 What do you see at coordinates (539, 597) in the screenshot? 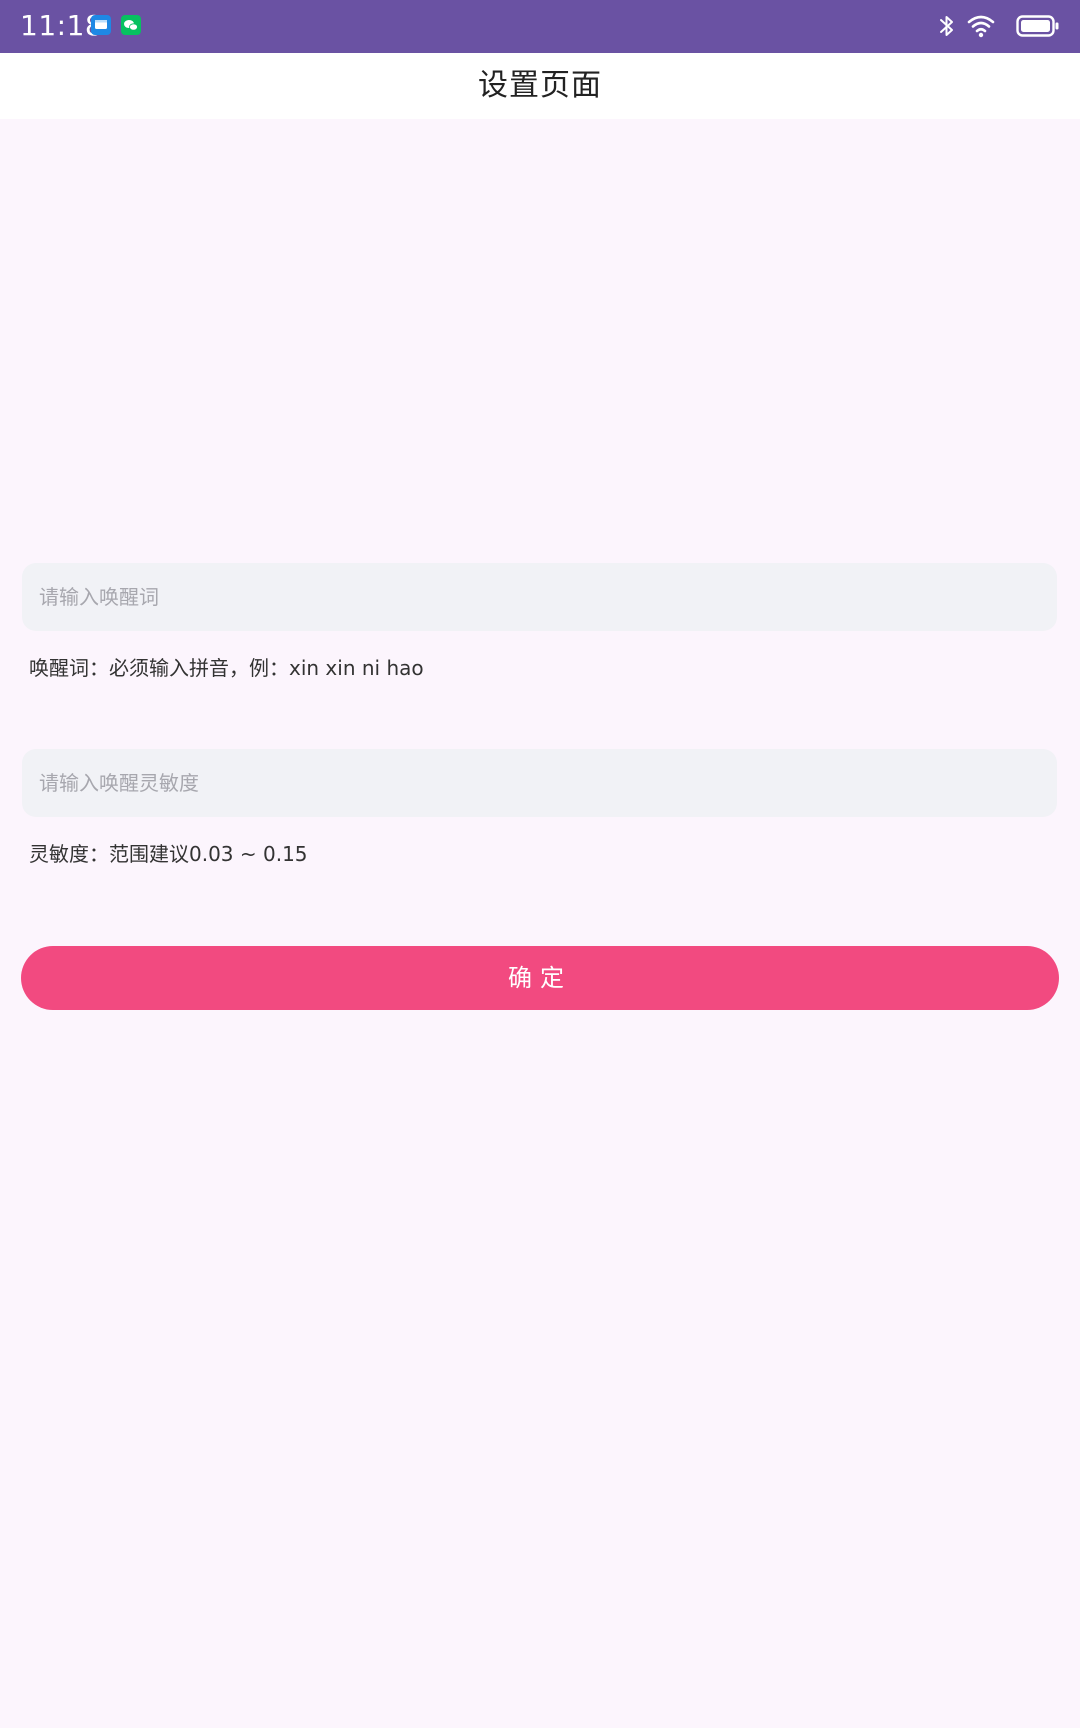
I see `wake-word-input` at bounding box center [539, 597].